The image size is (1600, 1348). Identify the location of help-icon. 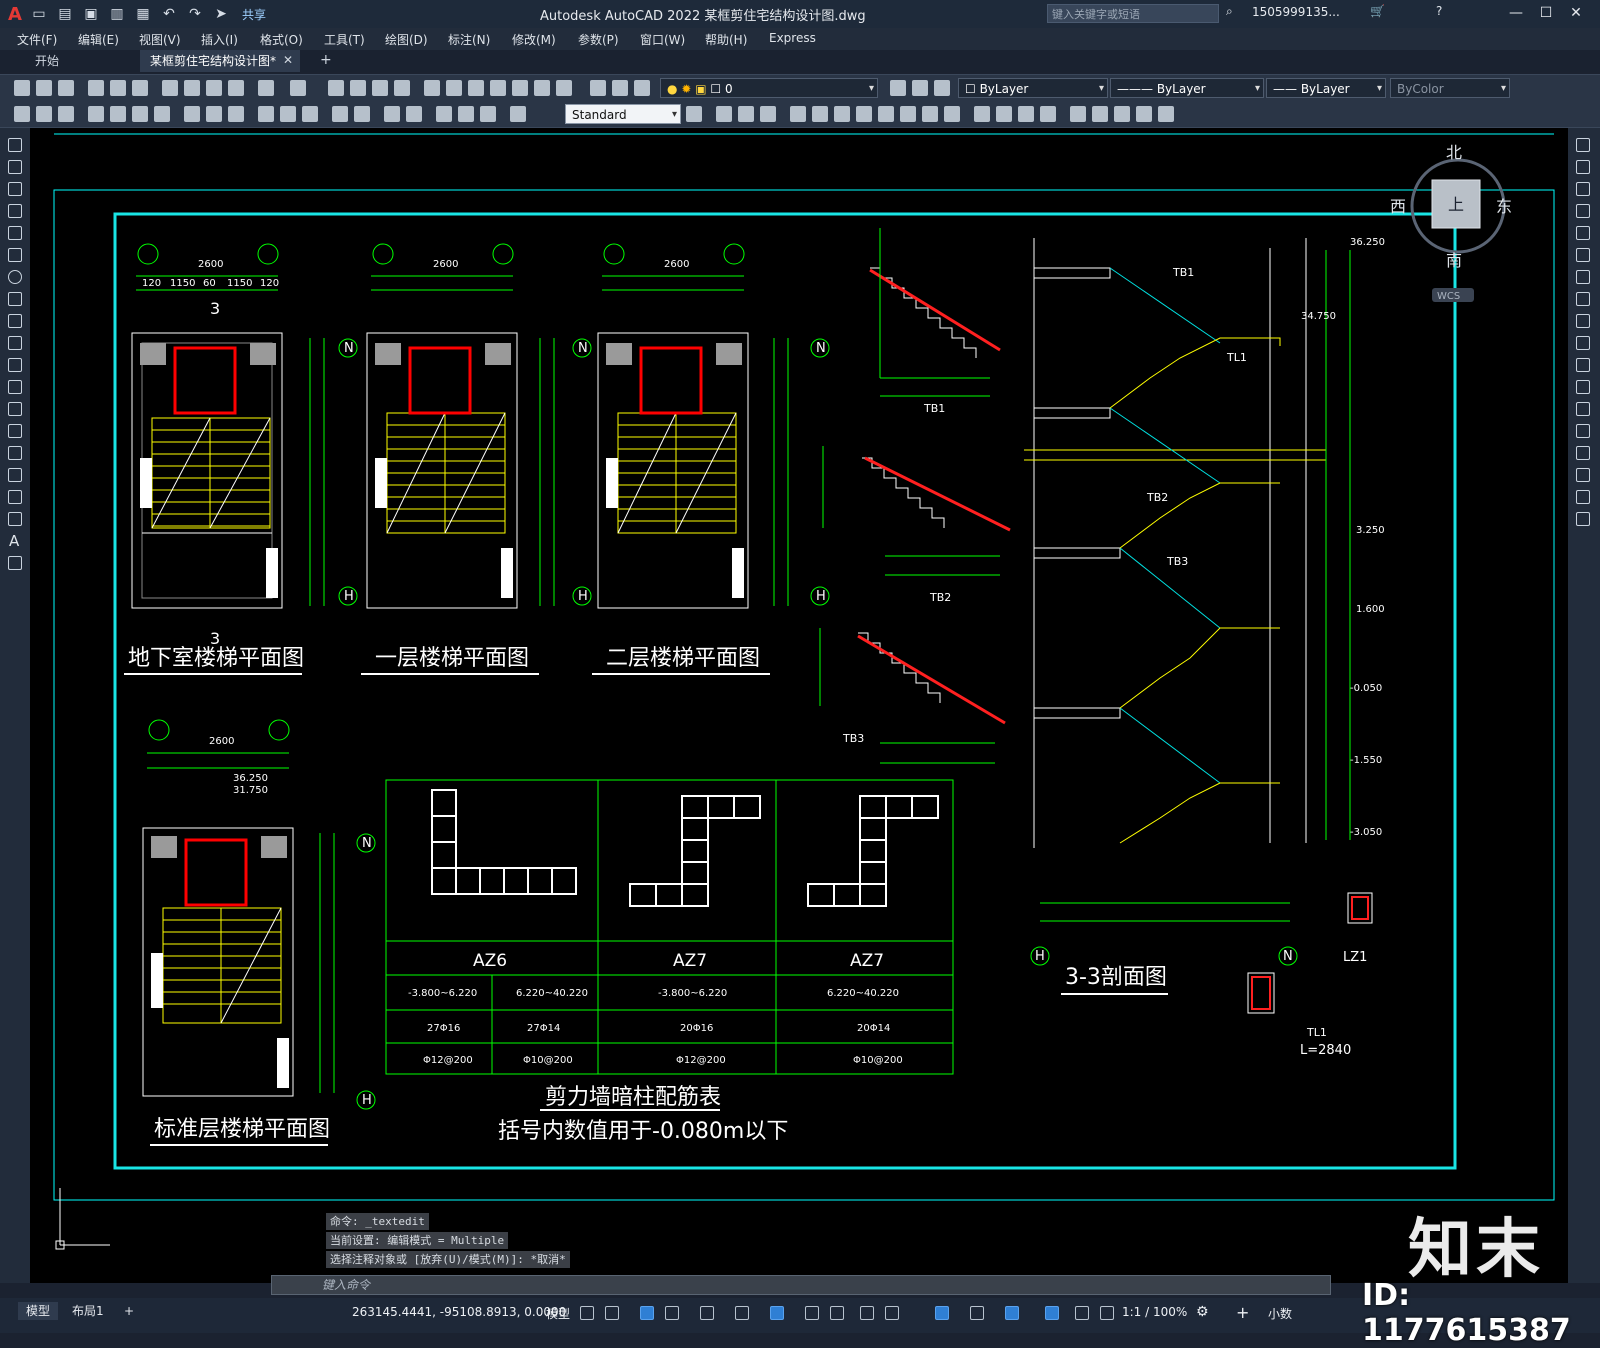
(564, 88).